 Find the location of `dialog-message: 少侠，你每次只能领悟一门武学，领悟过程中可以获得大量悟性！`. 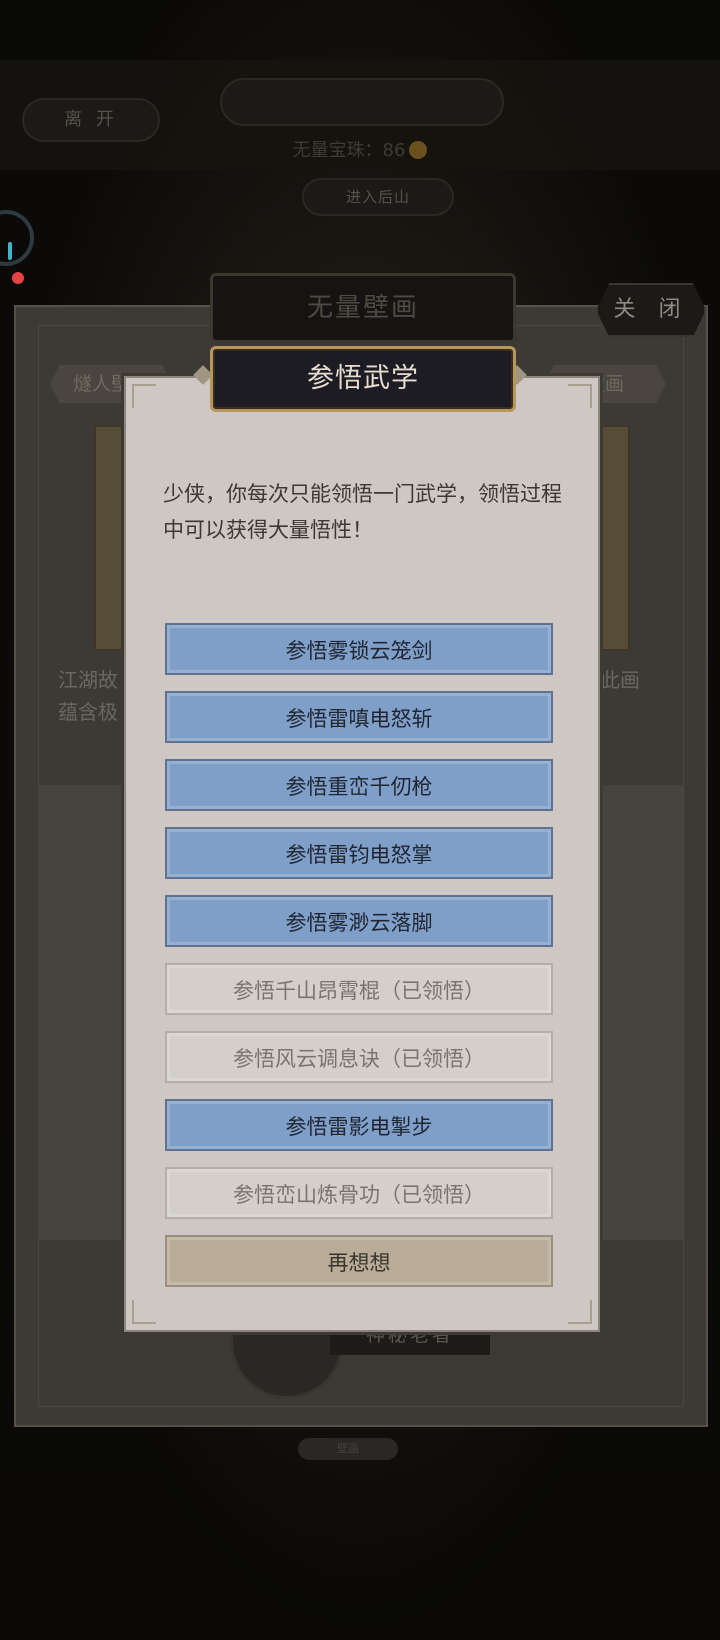

dialog-message: 少侠，你每次只能领悟一门武学，领悟过程中可以获得大量悟性！ is located at coordinates (362, 512).